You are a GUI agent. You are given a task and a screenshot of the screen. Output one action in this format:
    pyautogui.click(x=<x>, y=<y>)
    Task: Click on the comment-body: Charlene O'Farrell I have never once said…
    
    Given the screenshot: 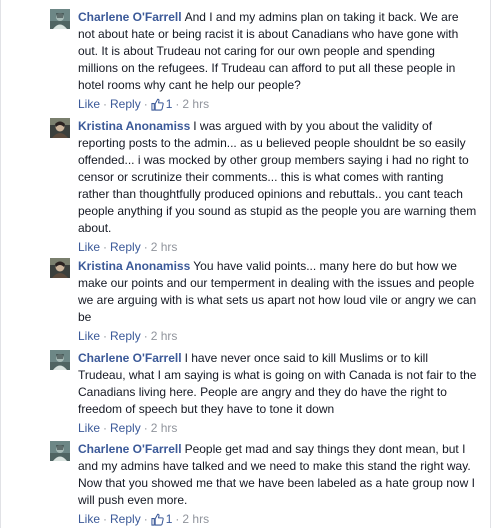 What is the action you would take?
    pyautogui.click(x=277, y=384)
    